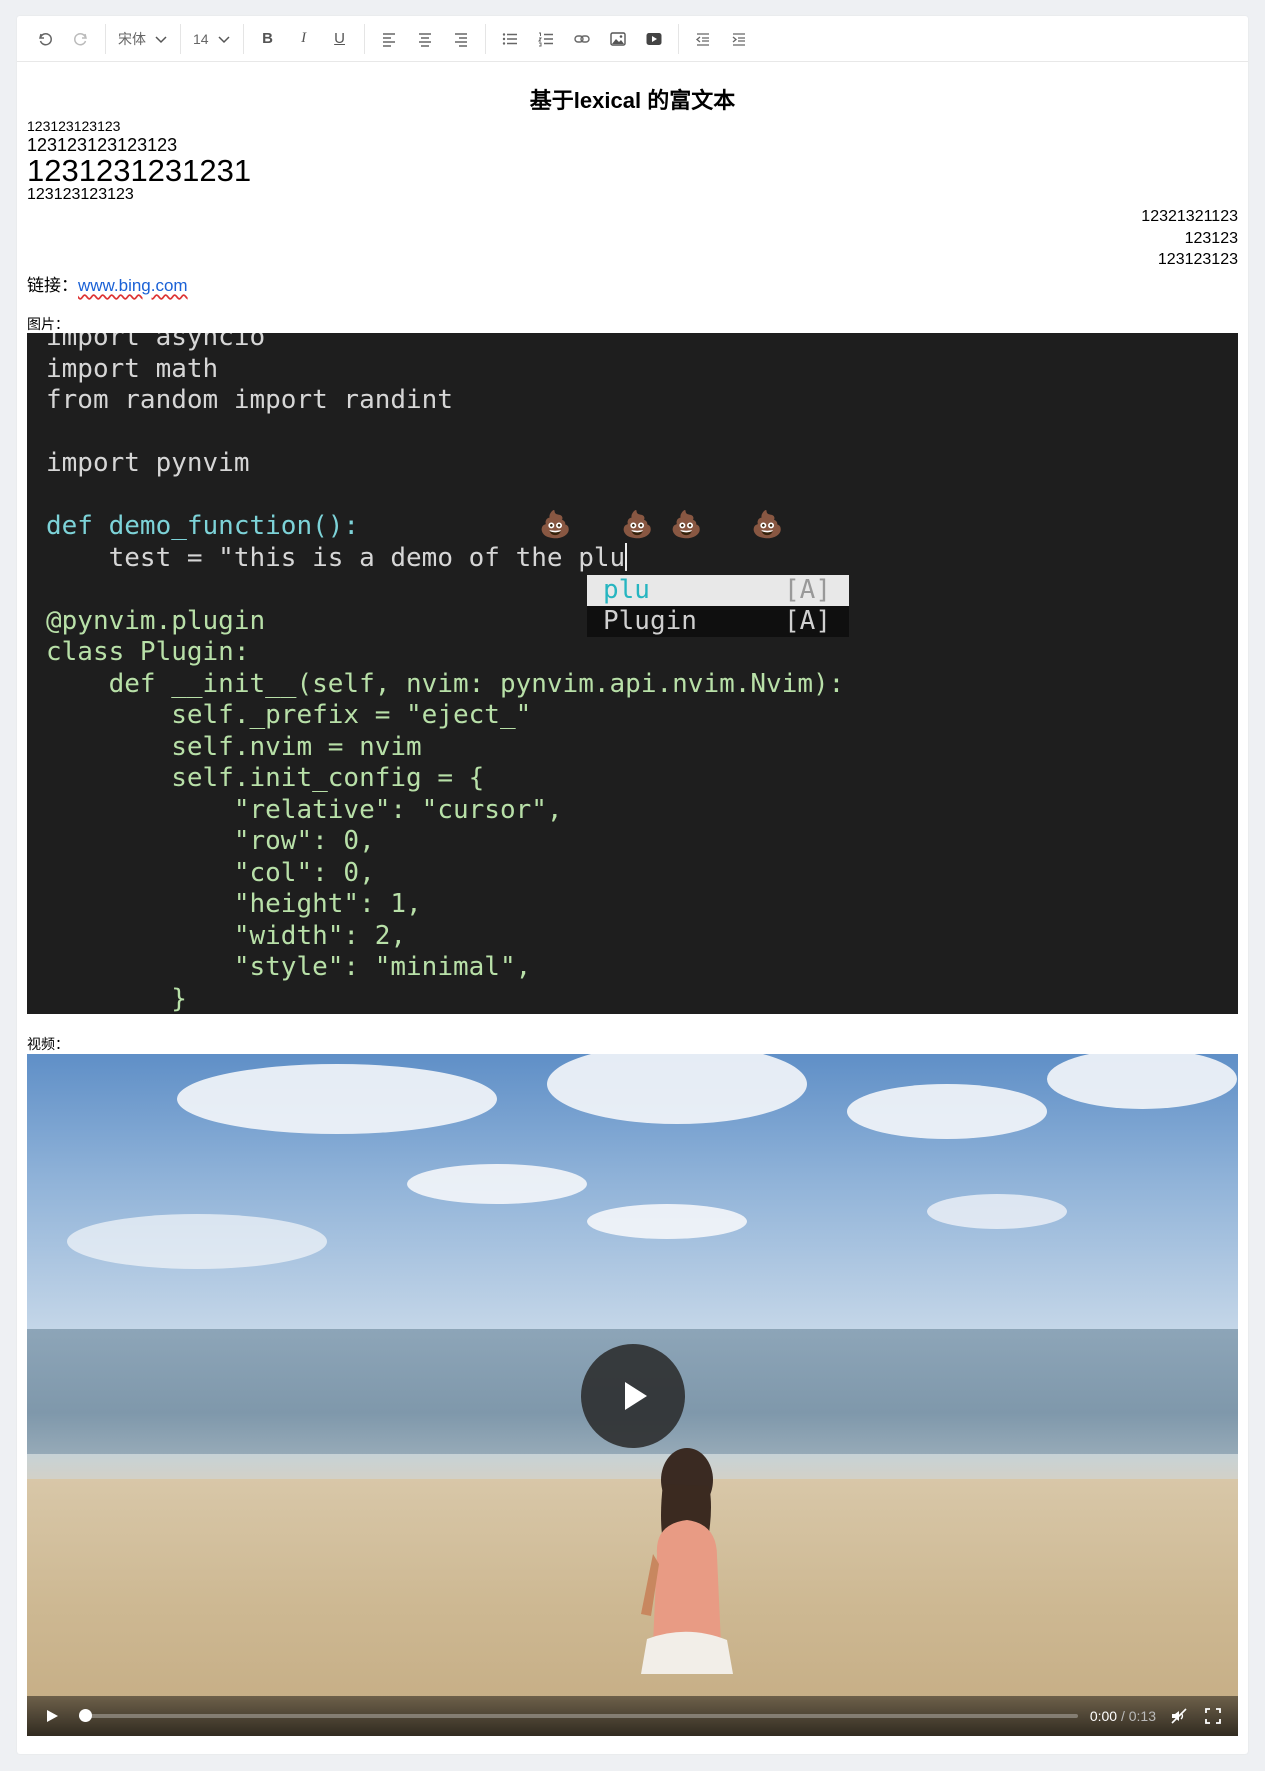 This screenshot has height=1771, width=1265. What do you see at coordinates (139, 170) in the screenshot?
I see `text-line-large: 1231231231231` at bounding box center [139, 170].